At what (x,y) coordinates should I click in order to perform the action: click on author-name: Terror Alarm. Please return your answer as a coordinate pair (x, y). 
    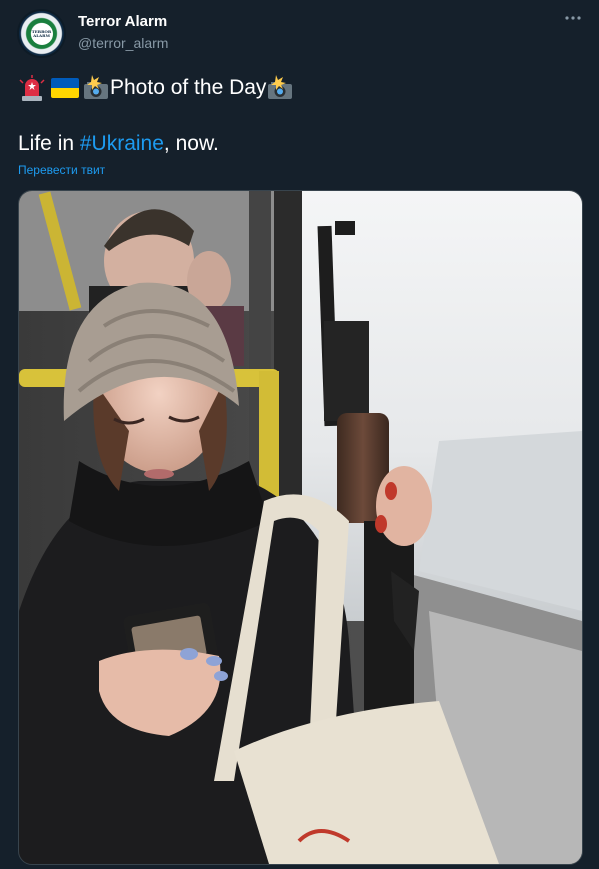
    Looking at the image, I should click on (122, 21).